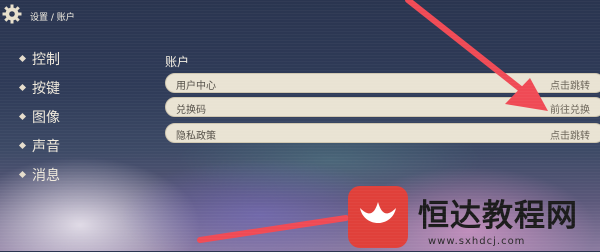  I want to click on lower-arrow-shaft, so click(273, 229).